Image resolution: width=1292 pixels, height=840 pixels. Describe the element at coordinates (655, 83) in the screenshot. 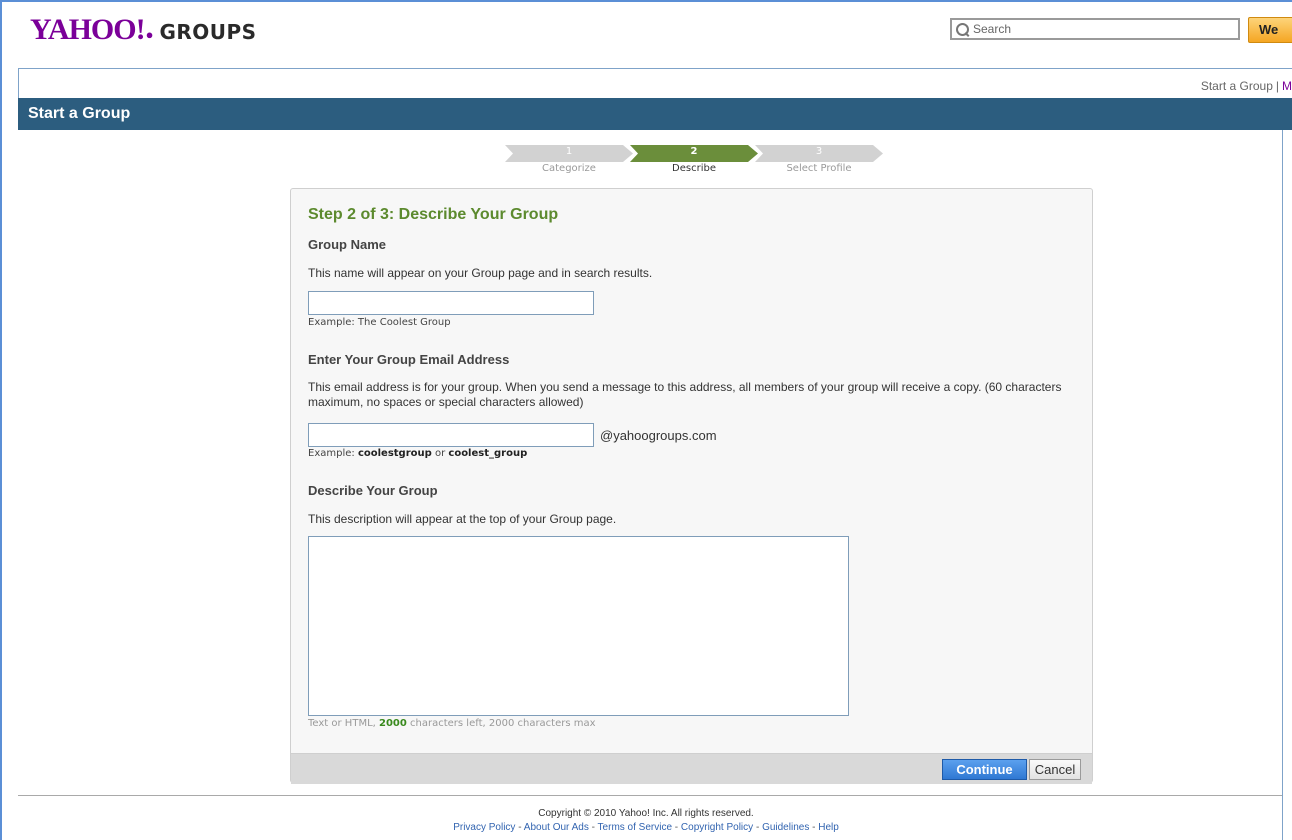

I see `top-nav: Start a Group | M` at that location.